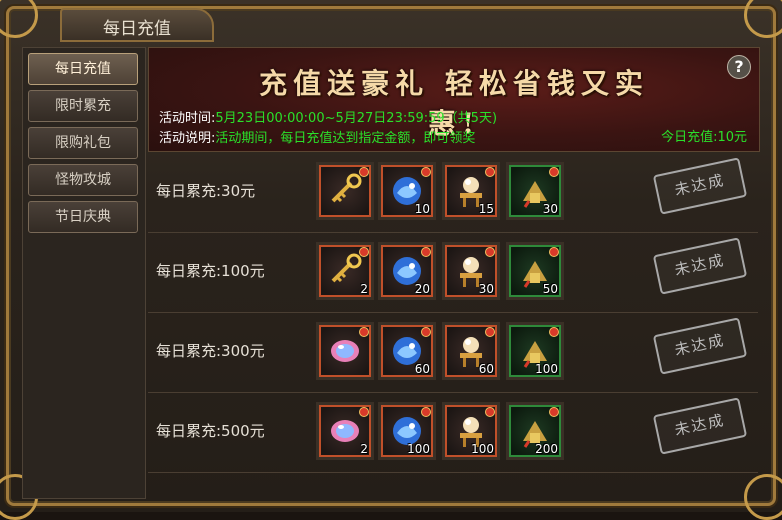  I want to click on reward-item-slot: 15, so click(471, 191).